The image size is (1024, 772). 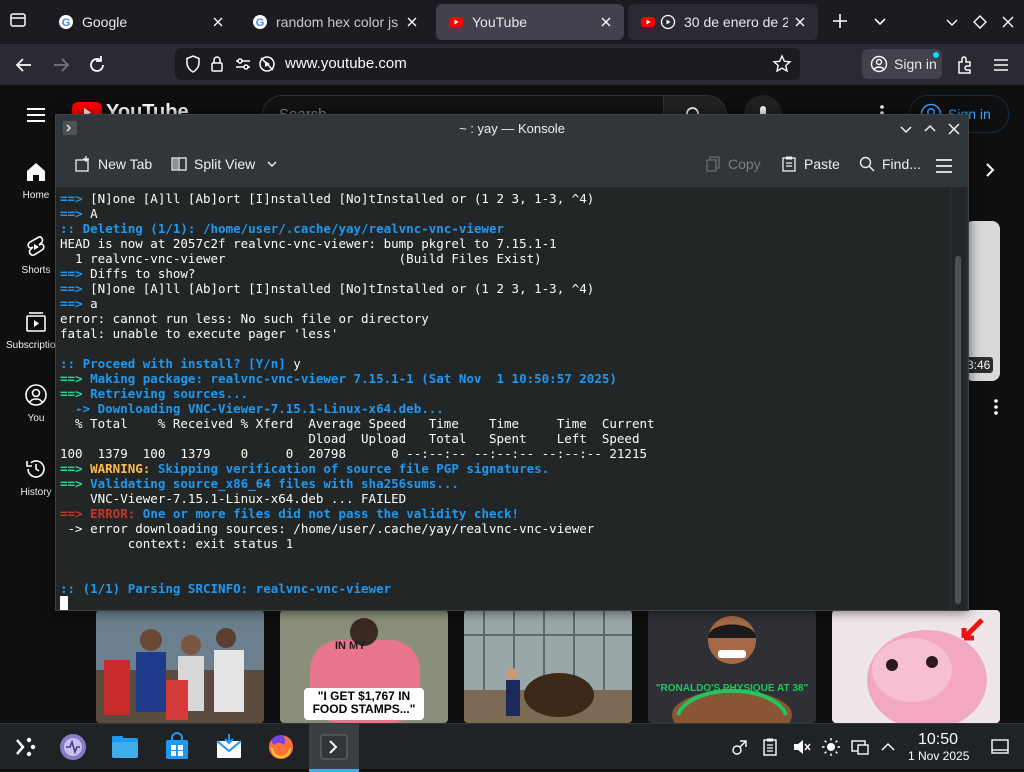 I want to click on terminal-segment: a, so click(x=90, y=303).